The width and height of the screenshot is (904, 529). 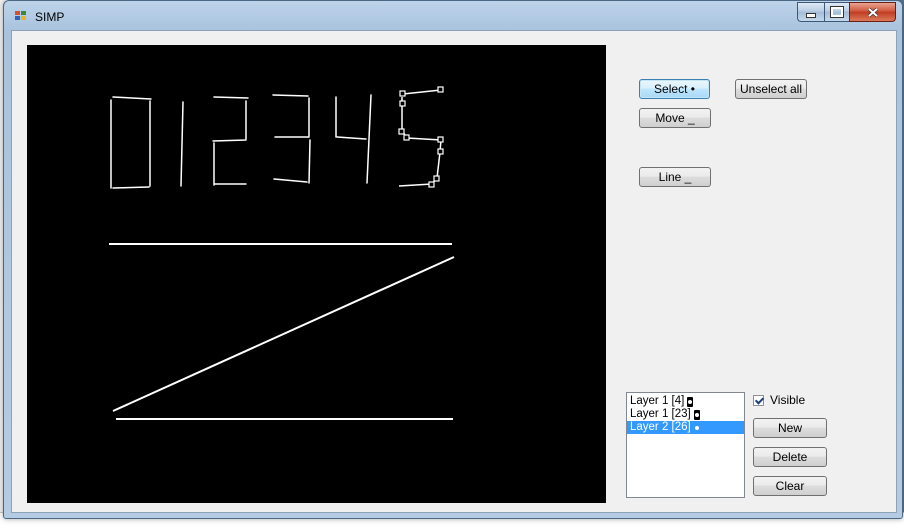 I want to click on visible-checkbox-group: Visible, so click(x=779, y=400).